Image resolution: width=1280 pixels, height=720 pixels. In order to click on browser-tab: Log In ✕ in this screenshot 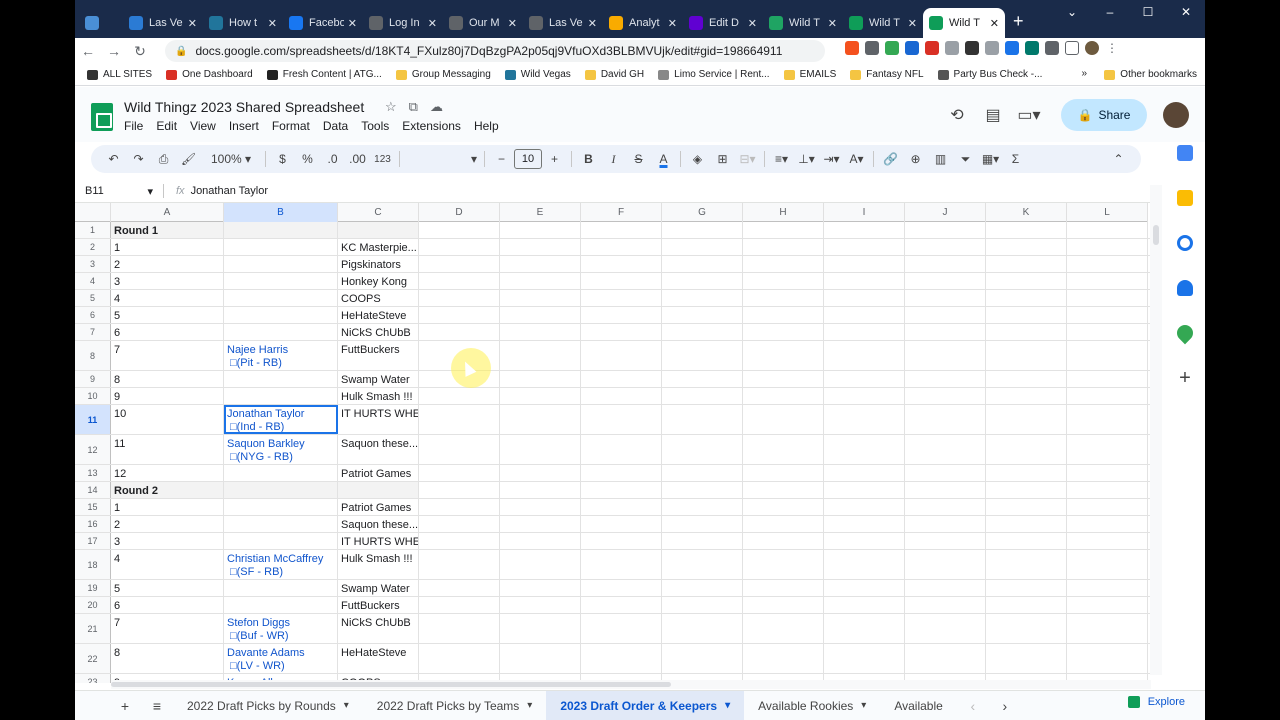, I will do `click(403, 23)`.